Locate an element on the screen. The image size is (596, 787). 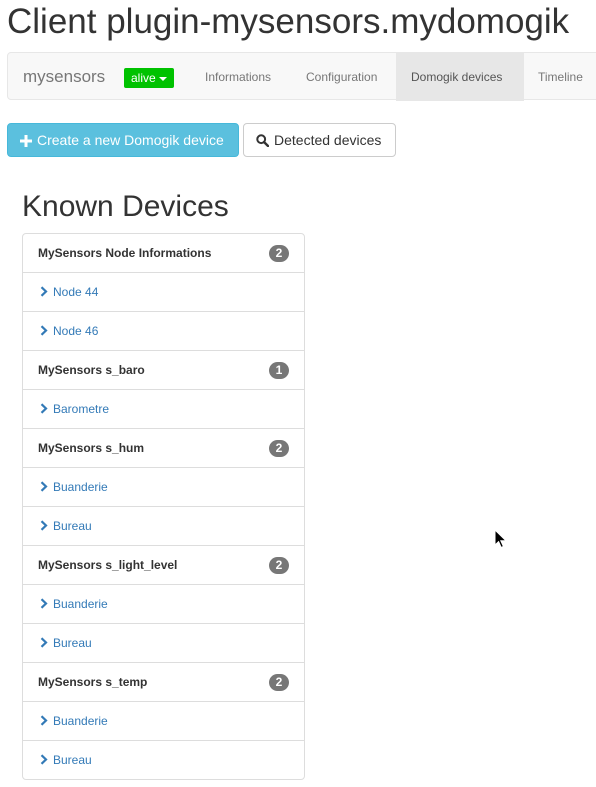
device-group-header: MySensors Node Informations 2 is located at coordinates (163, 253).